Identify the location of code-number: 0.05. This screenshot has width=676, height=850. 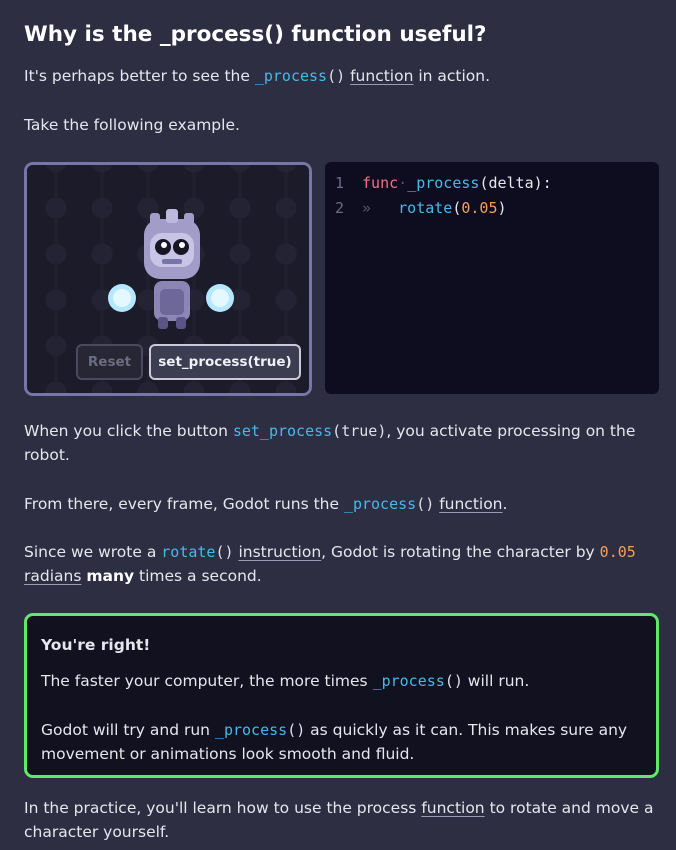
(479, 208).